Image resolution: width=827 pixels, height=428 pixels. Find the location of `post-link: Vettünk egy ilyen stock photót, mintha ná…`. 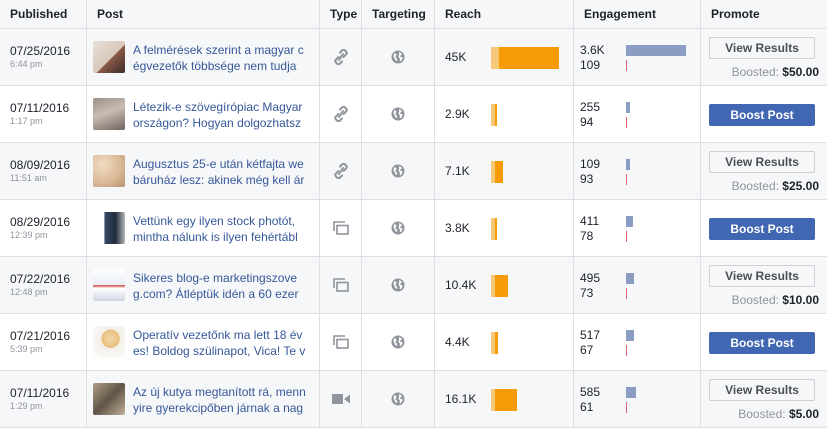

post-link: Vettünk egy ilyen stock photót, mintha ná… is located at coordinates (223, 229).